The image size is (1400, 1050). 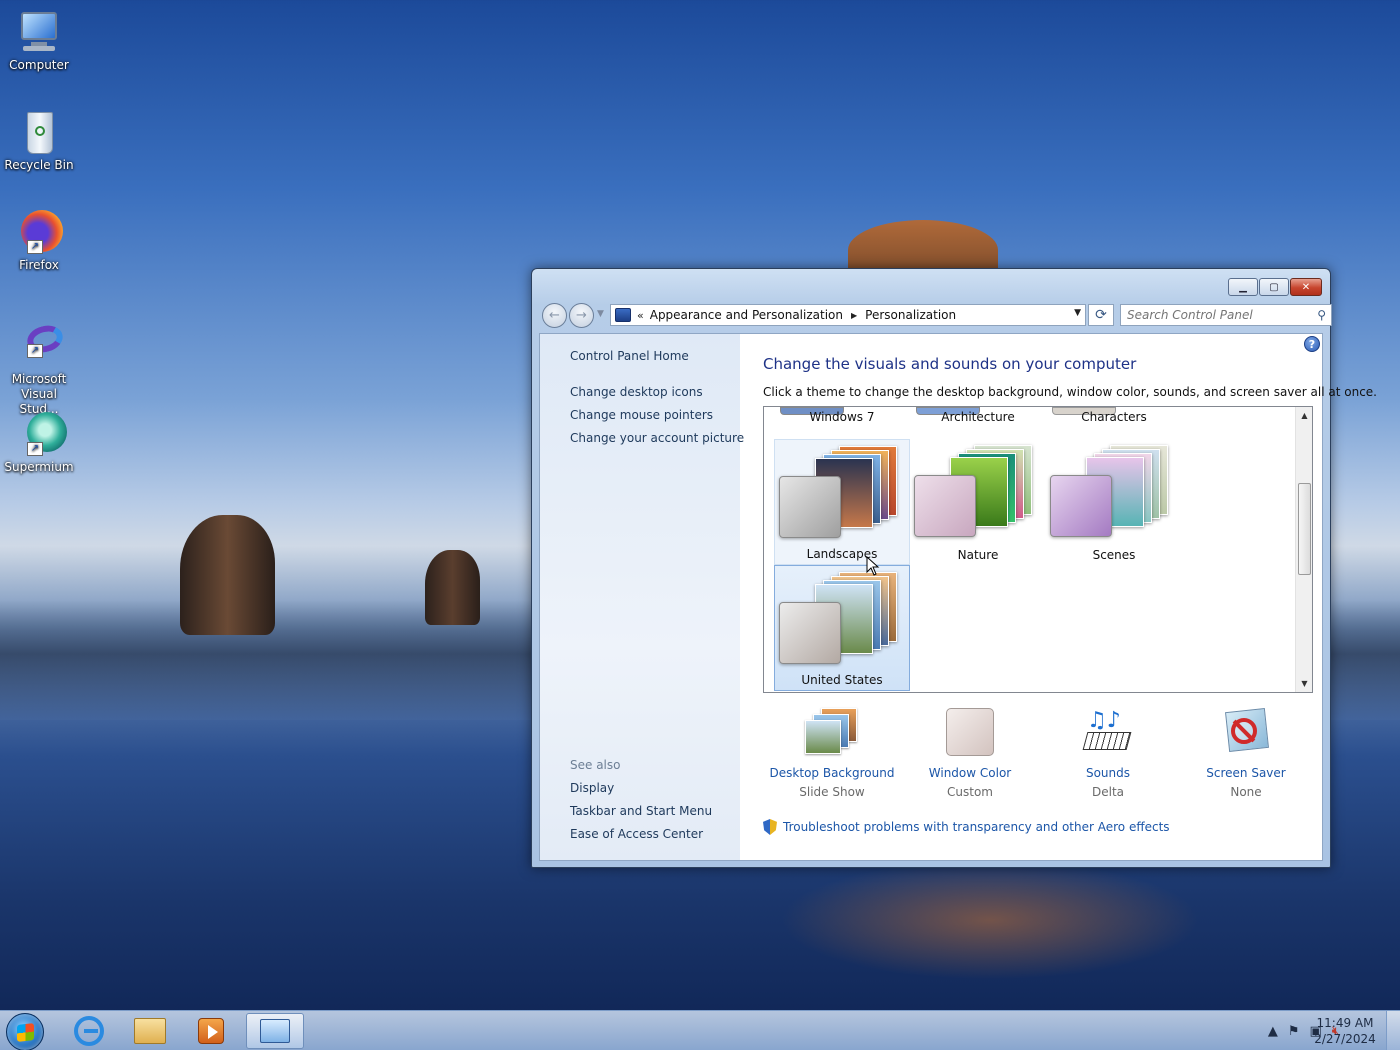 I want to click on taskbar-file-explorer, so click(x=150, y=1031).